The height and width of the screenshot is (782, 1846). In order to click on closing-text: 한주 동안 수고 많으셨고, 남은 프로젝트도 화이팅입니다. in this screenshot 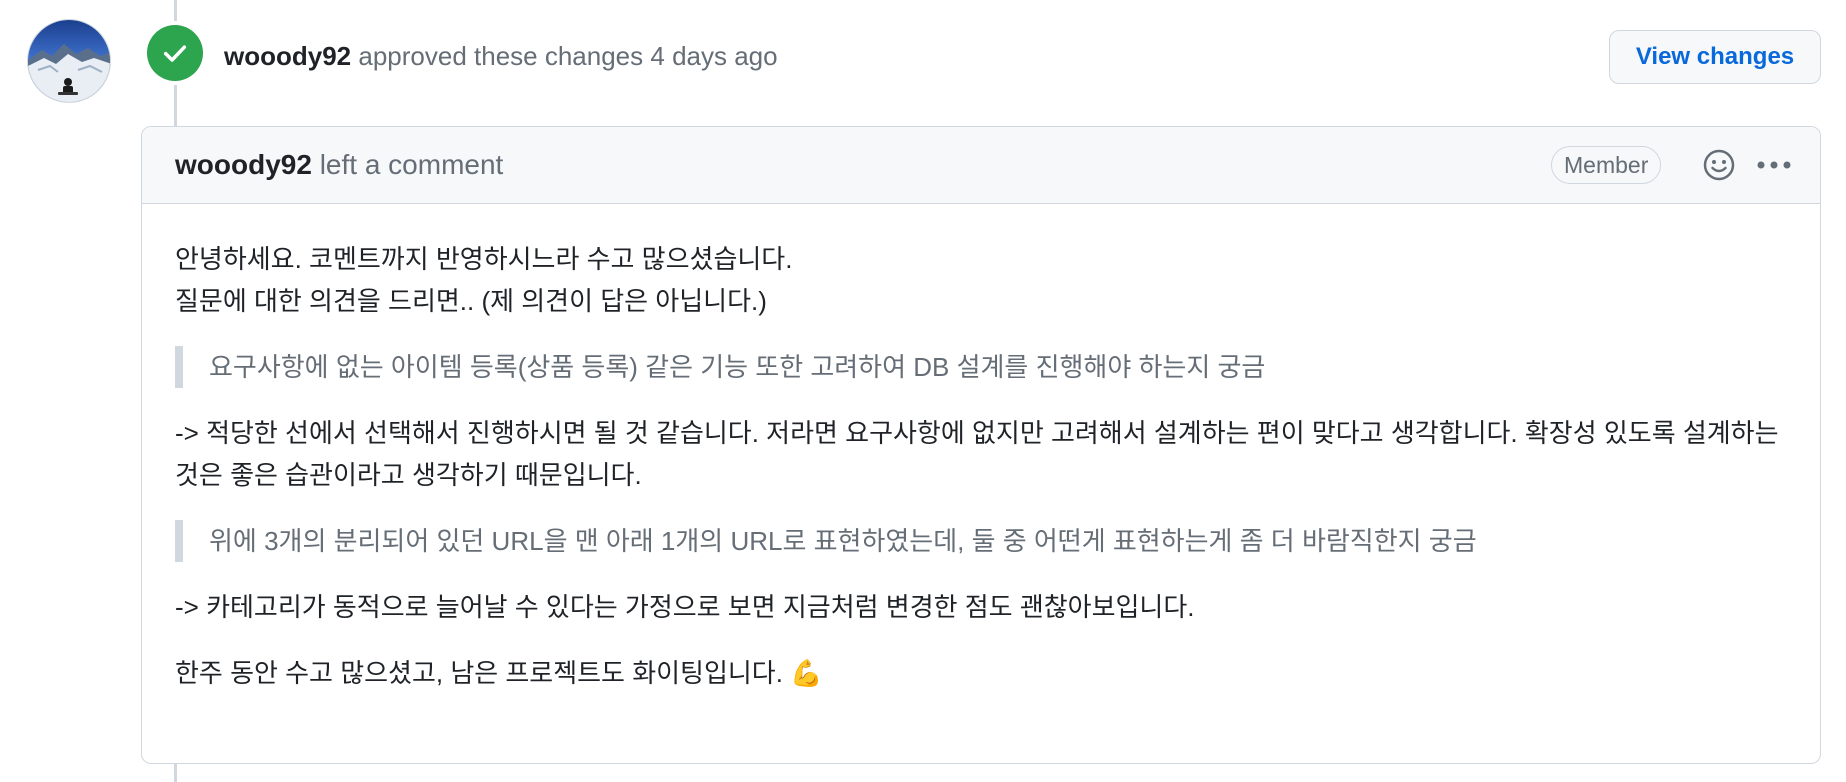, I will do `click(479, 673)`.